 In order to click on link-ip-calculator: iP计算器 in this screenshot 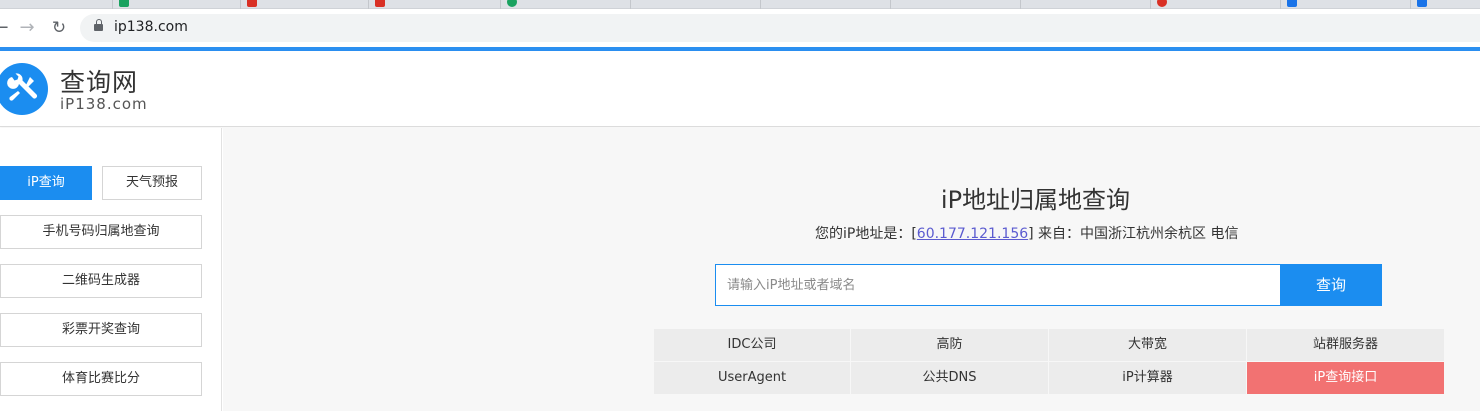, I will do `click(1147, 378)`.